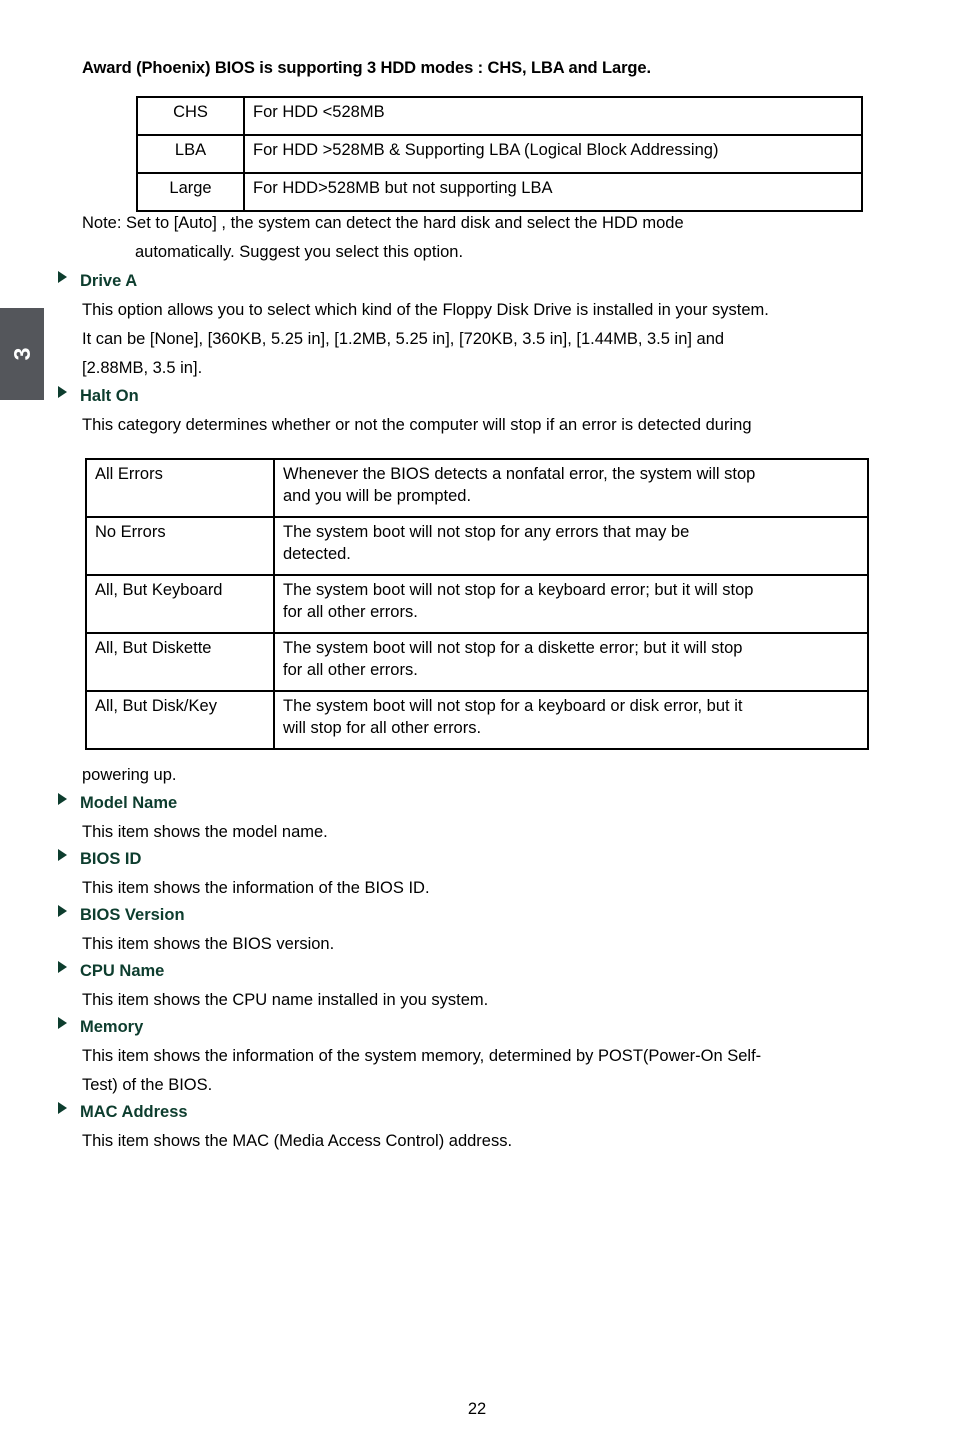 Image resolution: width=954 pixels, height=1452 pixels. I want to click on section-heading-label: BIOS ID, so click(111, 859).